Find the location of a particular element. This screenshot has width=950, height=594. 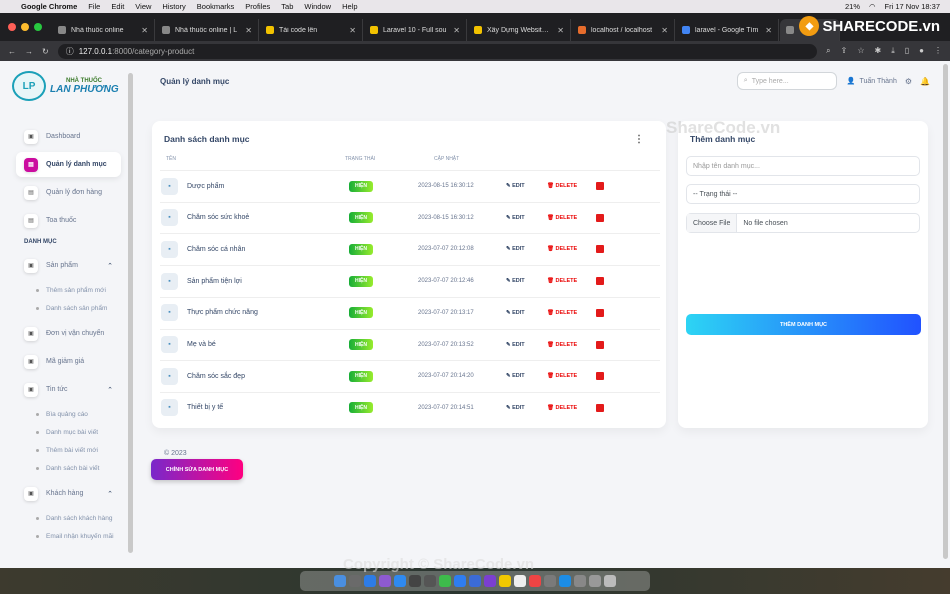

sidebar-subitem-post-categories: Danh mục bài viết is located at coordinates (68, 432).